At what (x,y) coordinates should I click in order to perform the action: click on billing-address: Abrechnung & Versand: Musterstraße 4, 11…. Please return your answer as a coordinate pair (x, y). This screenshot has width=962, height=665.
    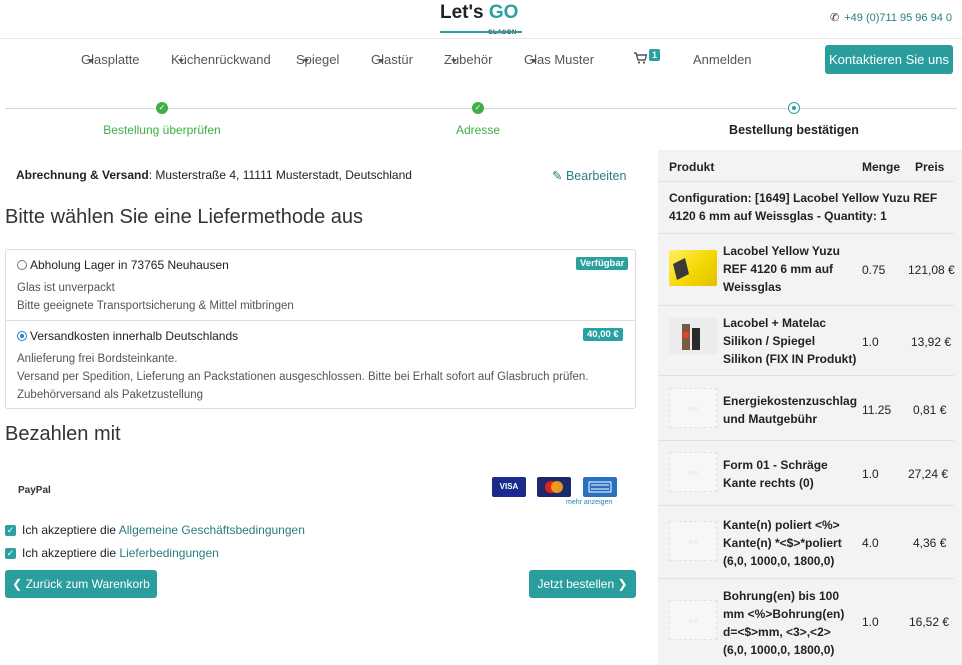
    Looking at the image, I should click on (214, 175).